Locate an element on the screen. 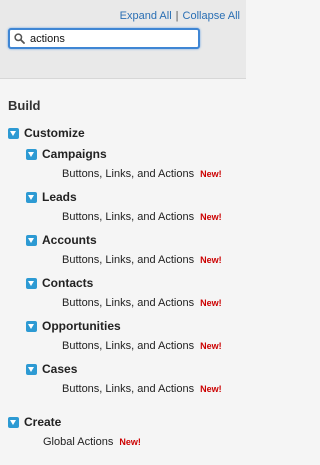 The height and width of the screenshot is (465, 320). tree-node-customize: Customize is located at coordinates (46, 133).